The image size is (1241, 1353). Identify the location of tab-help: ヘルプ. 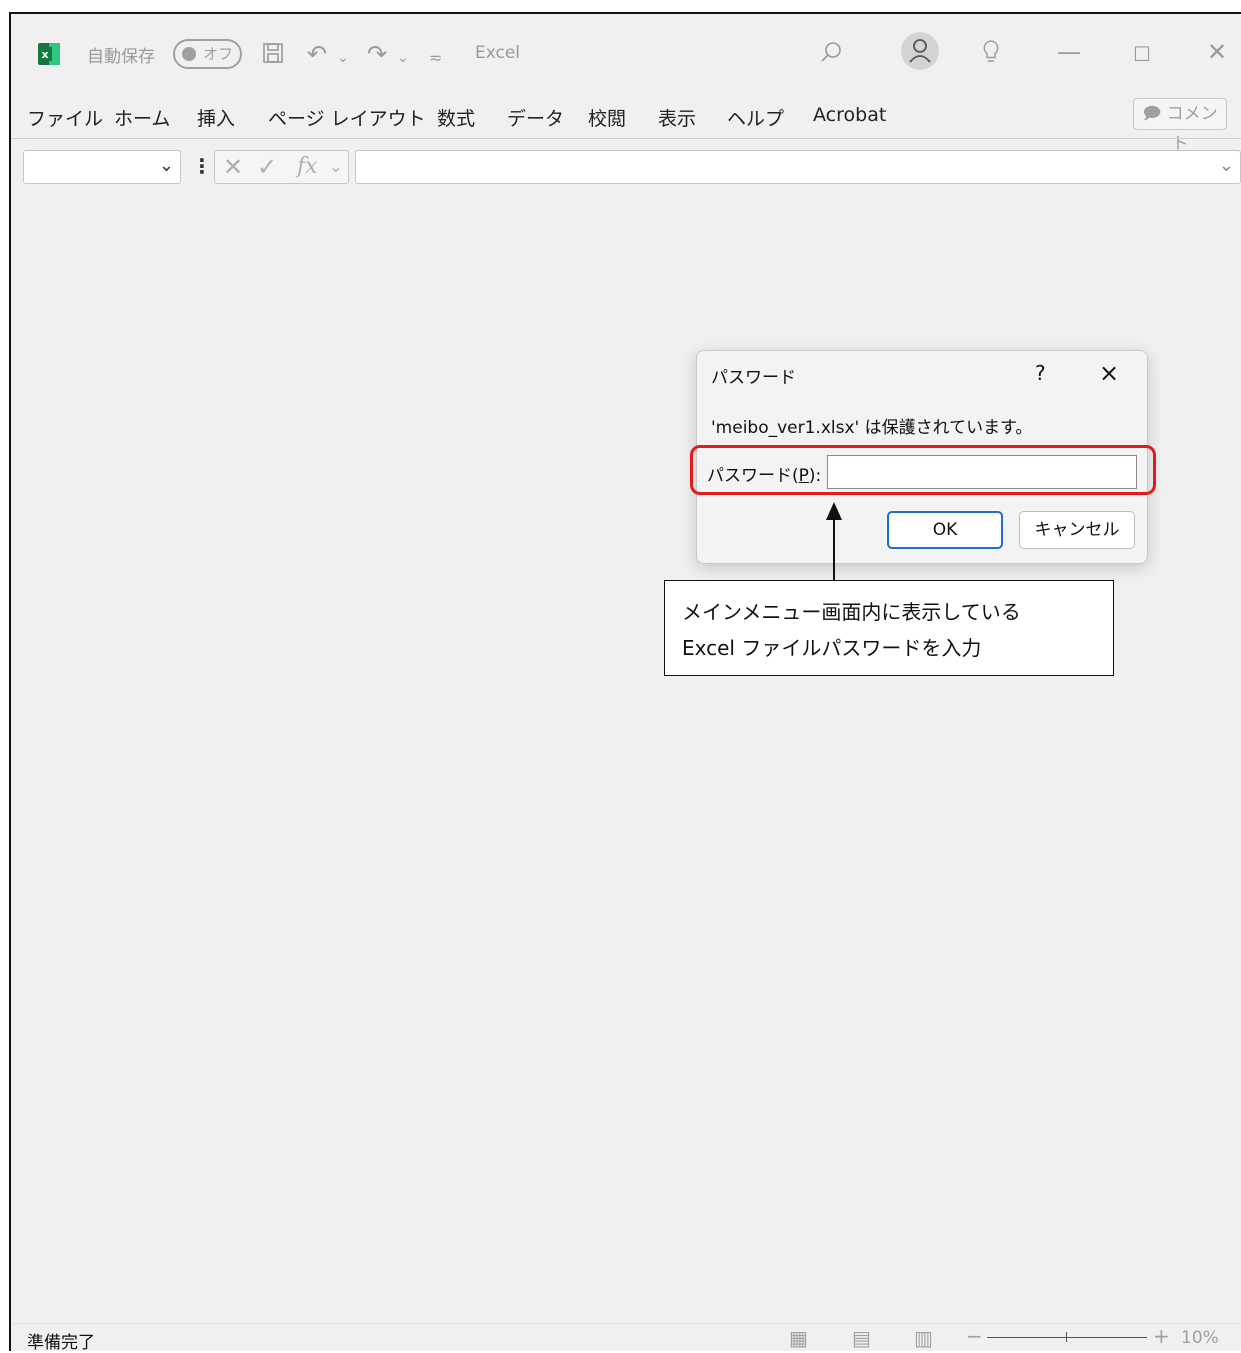
(755, 117).